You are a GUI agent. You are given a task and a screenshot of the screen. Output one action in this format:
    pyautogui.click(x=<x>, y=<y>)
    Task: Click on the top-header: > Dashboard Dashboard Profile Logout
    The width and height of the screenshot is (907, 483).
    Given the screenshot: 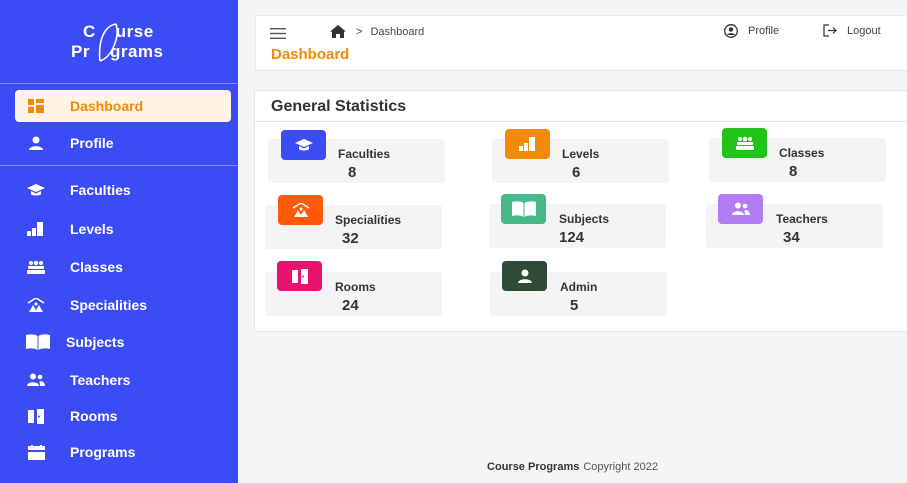 What is the action you would take?
    pyautogui.click(x=581, y=43)
    